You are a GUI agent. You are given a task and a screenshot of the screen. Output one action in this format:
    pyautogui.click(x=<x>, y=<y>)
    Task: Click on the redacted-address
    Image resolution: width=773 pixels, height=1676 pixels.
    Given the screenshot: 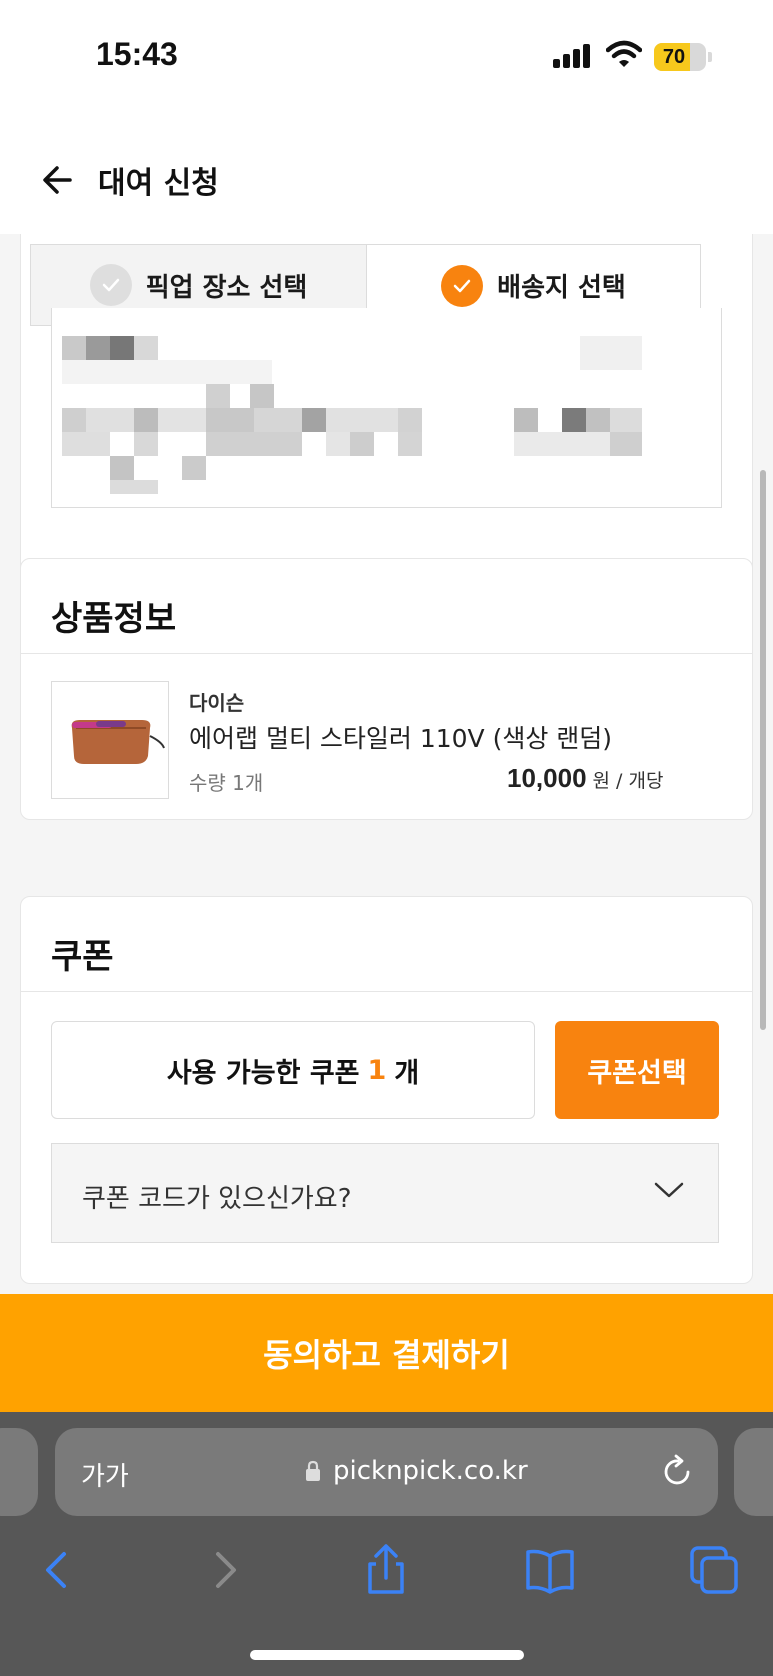 What is the action you would take?
    pyautogui.click(x=357, y=413)
    